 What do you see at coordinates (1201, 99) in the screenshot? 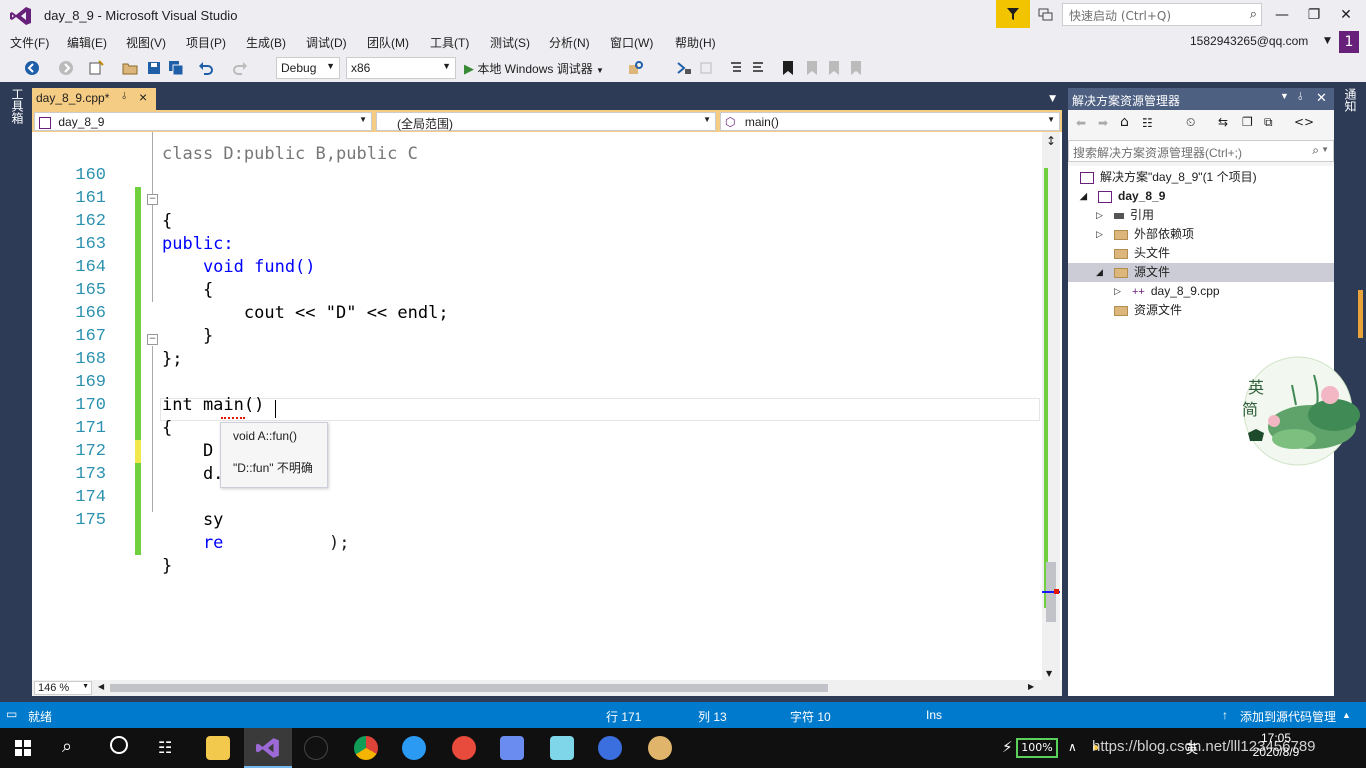
I see `solution-explorer-title-bar: 解决方案资源管理器 ▼ ⫰ ✕` at bounding box center [1201, 99].